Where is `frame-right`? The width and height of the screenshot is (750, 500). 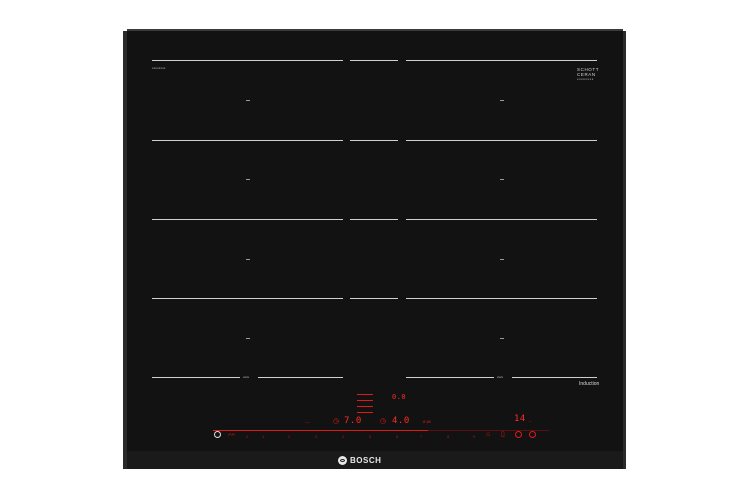
frame-right is located at coordinates (624, 250).